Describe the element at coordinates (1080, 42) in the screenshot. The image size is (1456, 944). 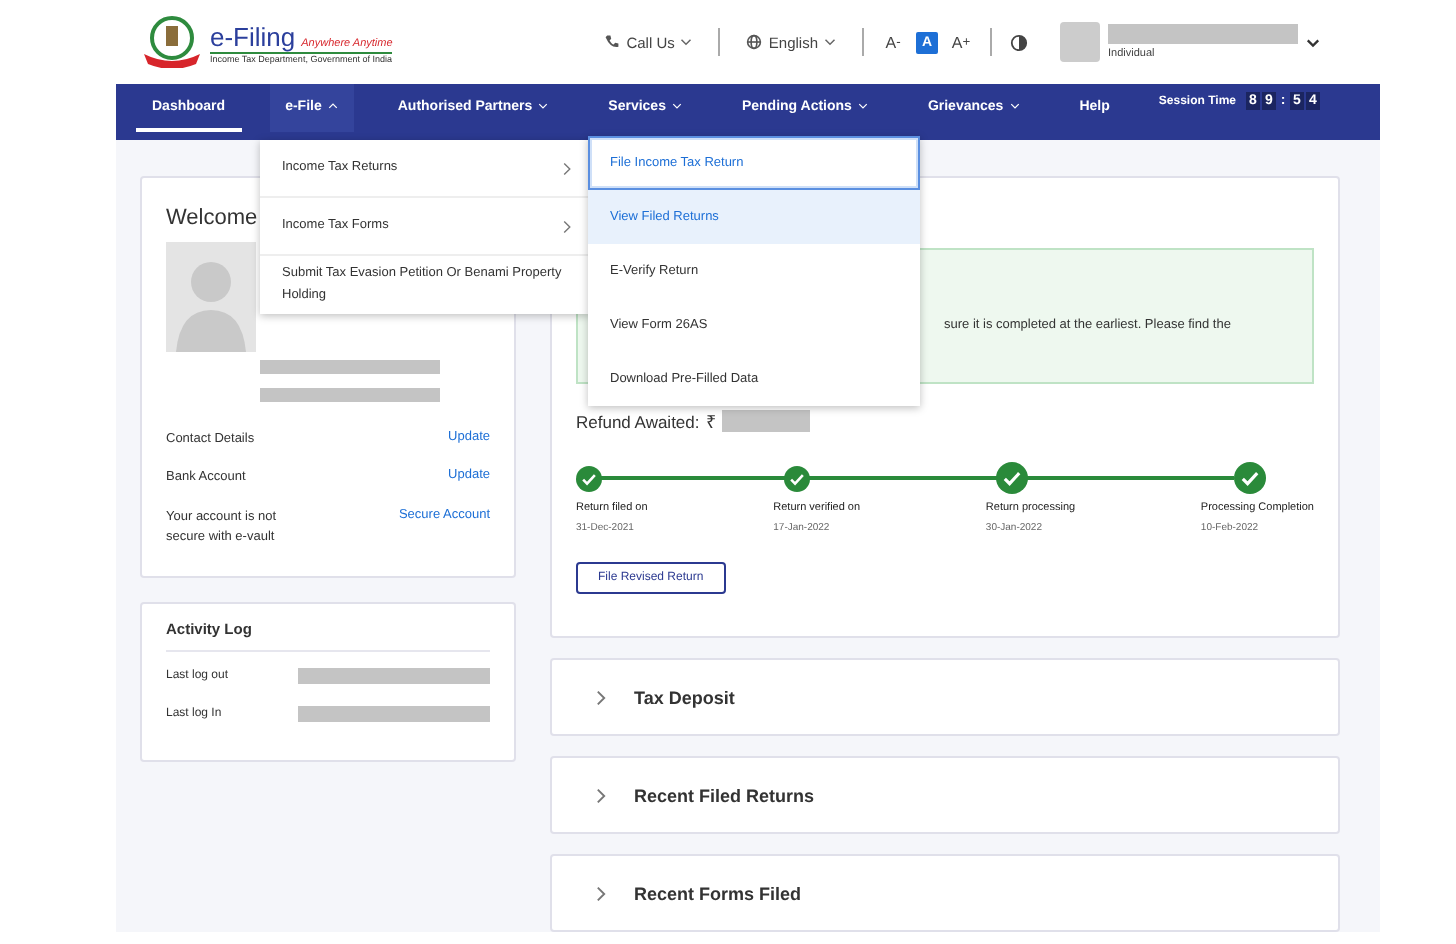
I see `avatar` at that location.